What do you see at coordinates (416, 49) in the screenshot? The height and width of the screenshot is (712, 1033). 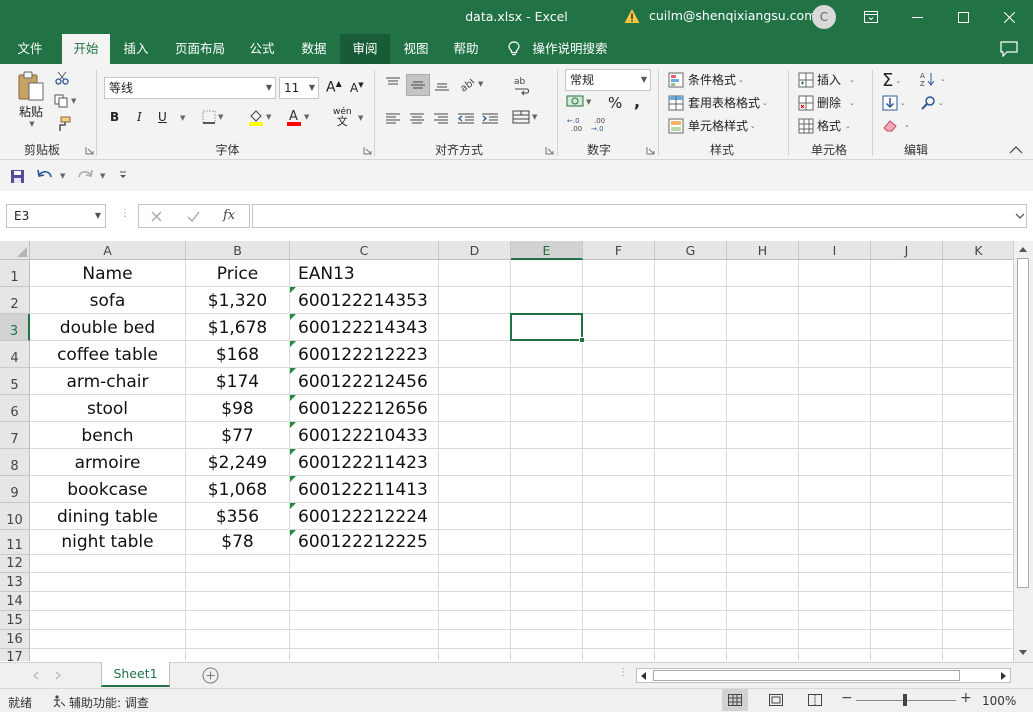 I see `tab-view: 视图` at bounding box center [416, 49].